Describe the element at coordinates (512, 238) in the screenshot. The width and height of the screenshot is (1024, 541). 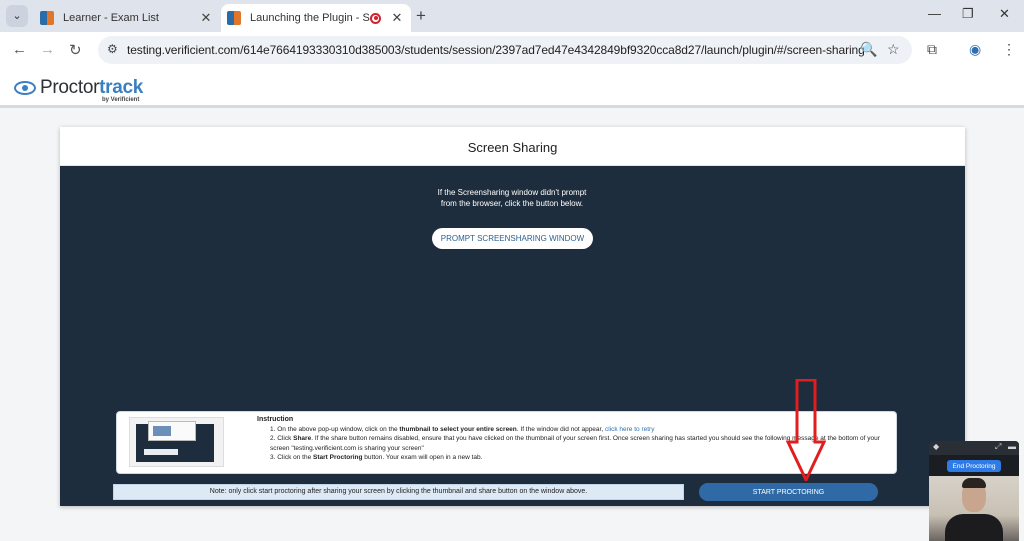
I see `prompt-screensharing-button: PROMPT SCREENSHARING WINDOW` at that location.